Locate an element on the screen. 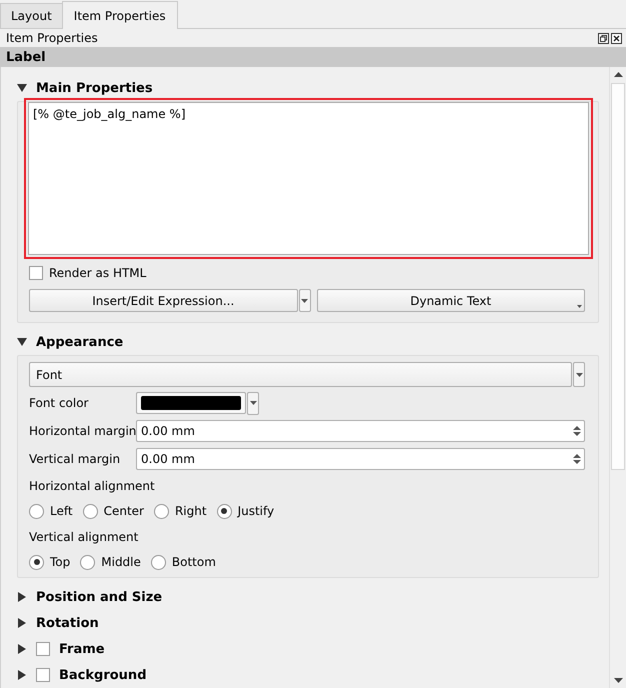  field-label: Font color is located at coordinates (59, 403).